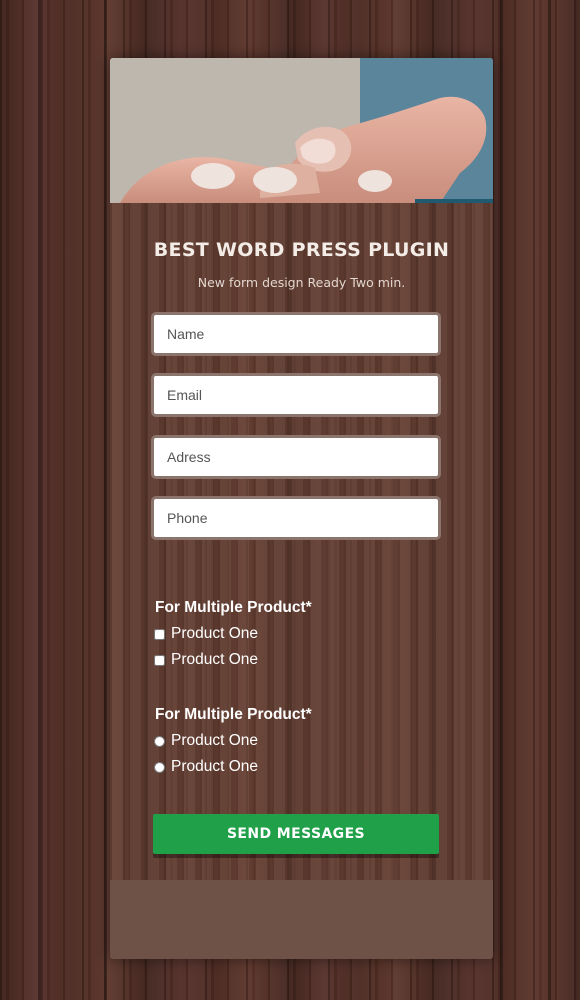 This screenshot has width=580, height=1000. What do you see at coordinates (296, 834) in the screenshot?
I see `send-messages-button: SEND MESSAGES` at bounding box center [296, 834].